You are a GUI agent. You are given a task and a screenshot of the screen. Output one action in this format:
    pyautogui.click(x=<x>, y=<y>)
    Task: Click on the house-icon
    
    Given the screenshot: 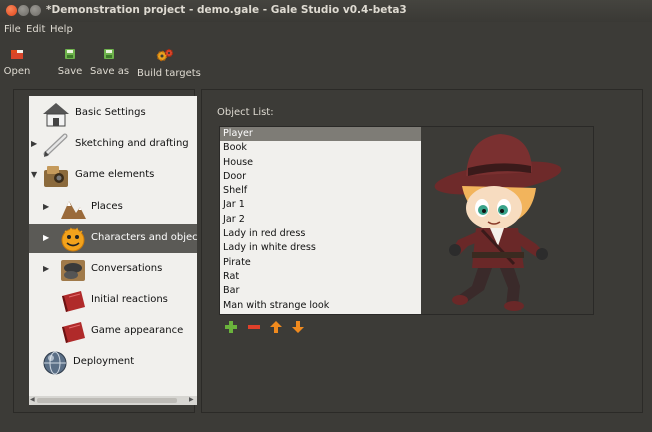 What is the action you would take?
    pyautogui.click(x=56, y=115)
    